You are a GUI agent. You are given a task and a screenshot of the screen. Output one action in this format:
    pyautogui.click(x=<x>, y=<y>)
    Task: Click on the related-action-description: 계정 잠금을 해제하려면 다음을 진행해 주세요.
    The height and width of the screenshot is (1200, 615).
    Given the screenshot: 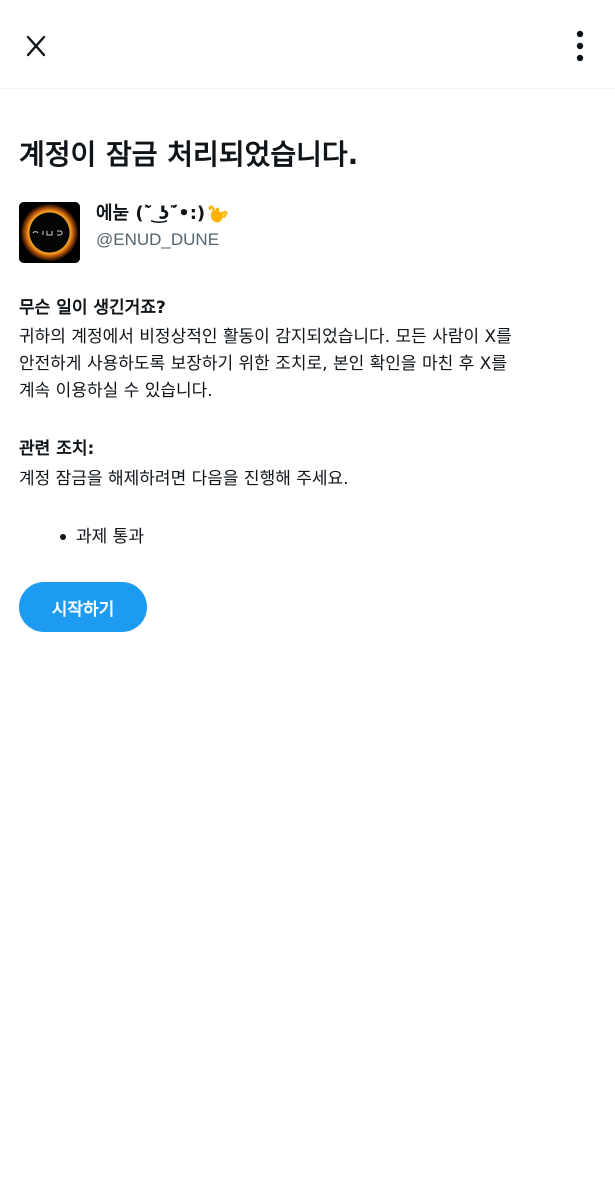 What is the action you would take?
    pyautogui.click(x=184, y=479)
    